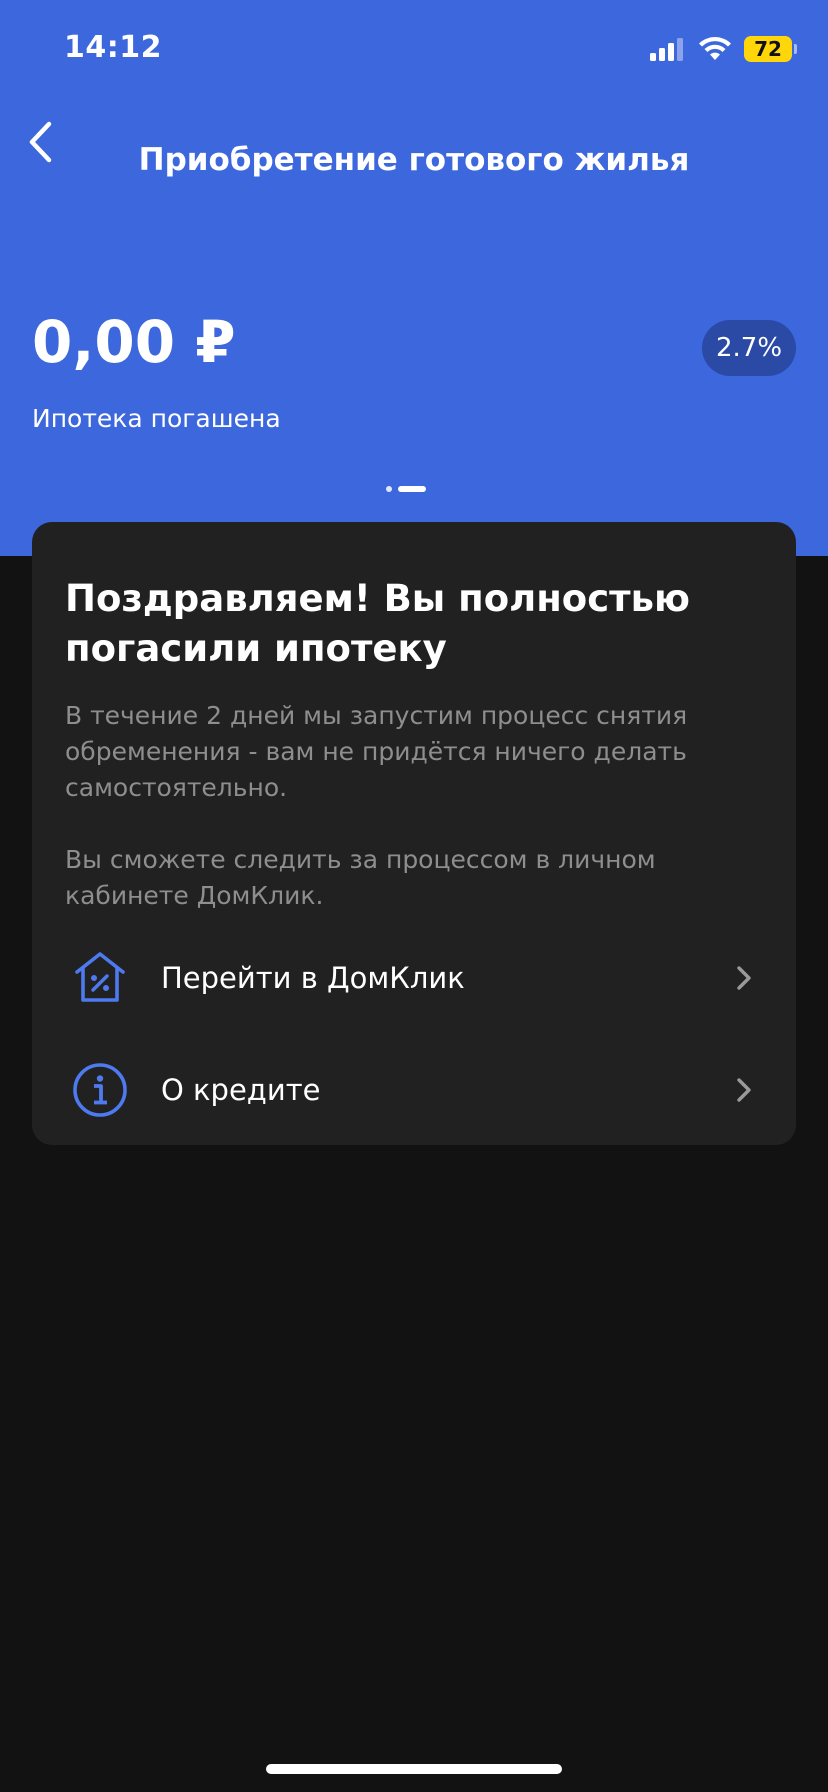 This screenshot has width=828, height=1792. Describe the element at coordinates (795, 49) in the screenshot. I see `battery-tip` at that location.